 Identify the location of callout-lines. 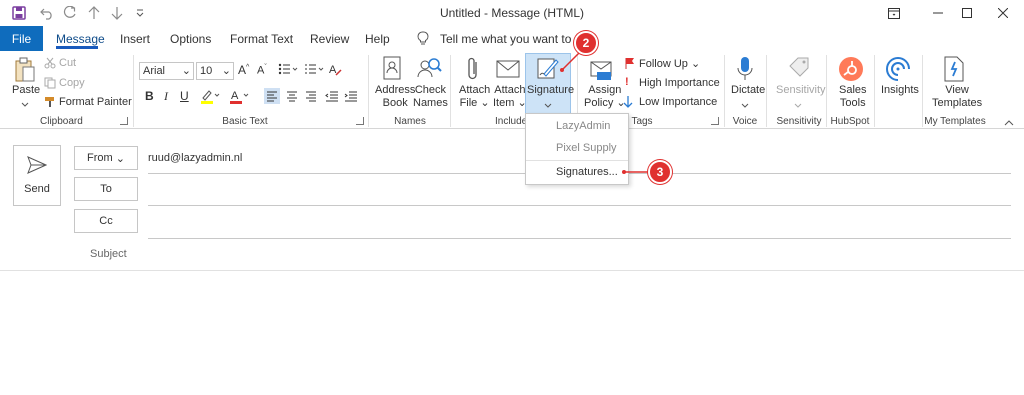
(604, 110).